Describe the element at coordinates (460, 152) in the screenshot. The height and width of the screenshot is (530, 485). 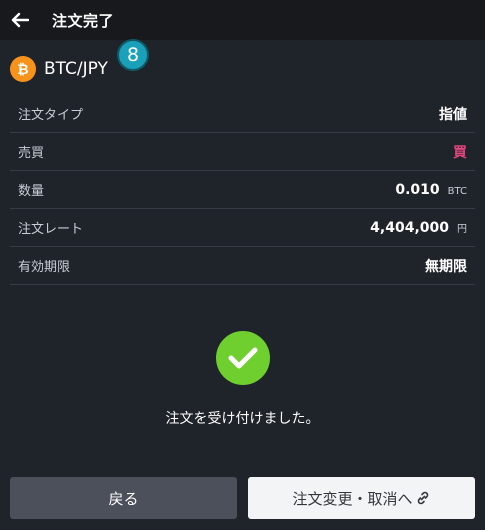
I see `side-value: 買` at that location.